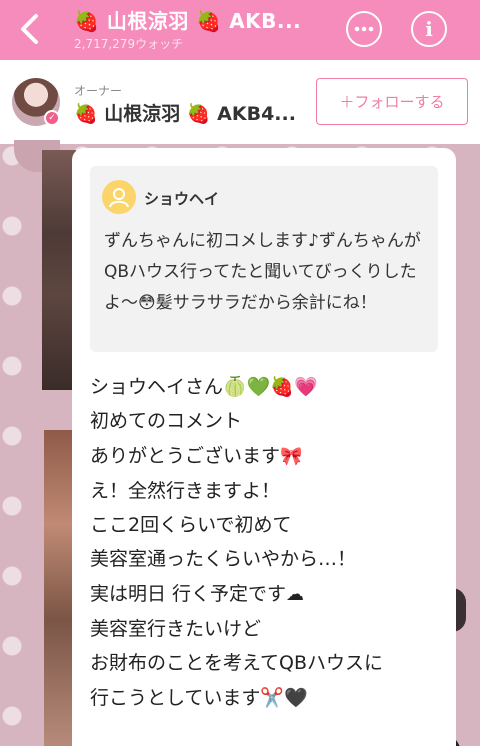  Describe the element at coordinates (223, 559) in the screenshot. I see `reply-line: 美容室通ったくらいやから…！` at that location.